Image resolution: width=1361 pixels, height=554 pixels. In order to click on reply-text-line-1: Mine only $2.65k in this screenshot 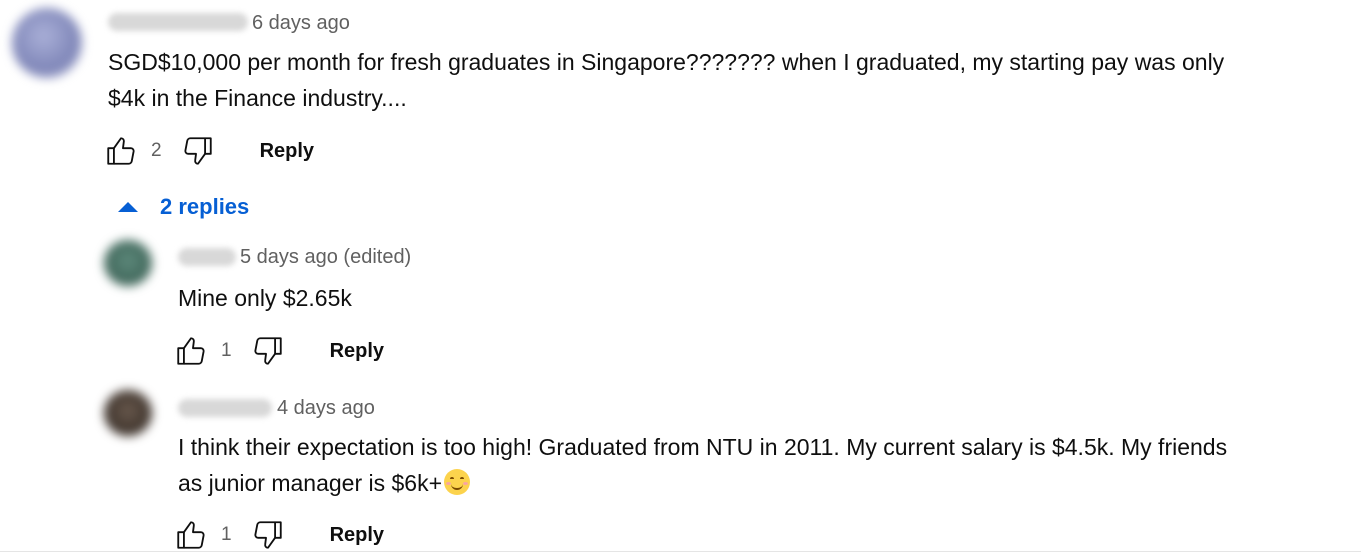, I will do `click(265, 298)`.